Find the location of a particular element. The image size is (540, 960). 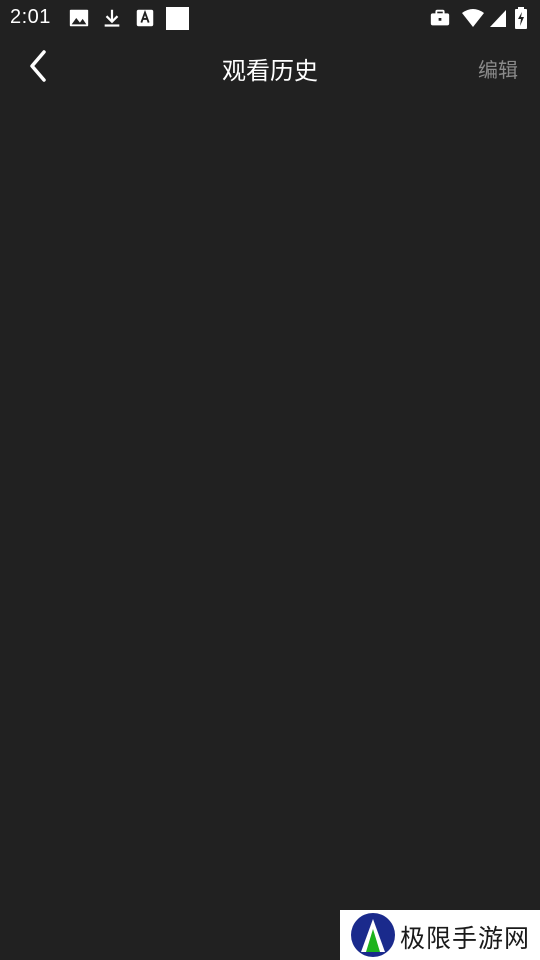

status-time: 2:01 is located at coordinates (30, 17).